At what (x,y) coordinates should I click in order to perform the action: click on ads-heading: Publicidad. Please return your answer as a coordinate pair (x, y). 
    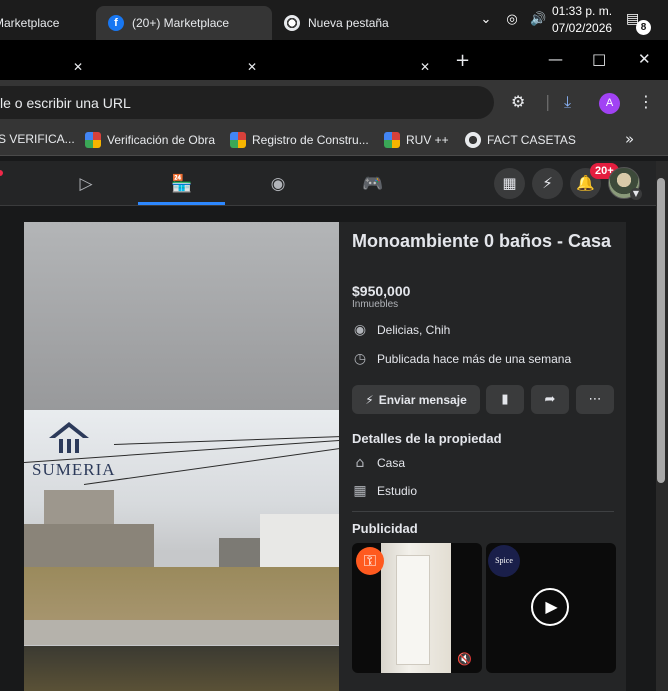
    Looking at the image, I should click on (385, 528).